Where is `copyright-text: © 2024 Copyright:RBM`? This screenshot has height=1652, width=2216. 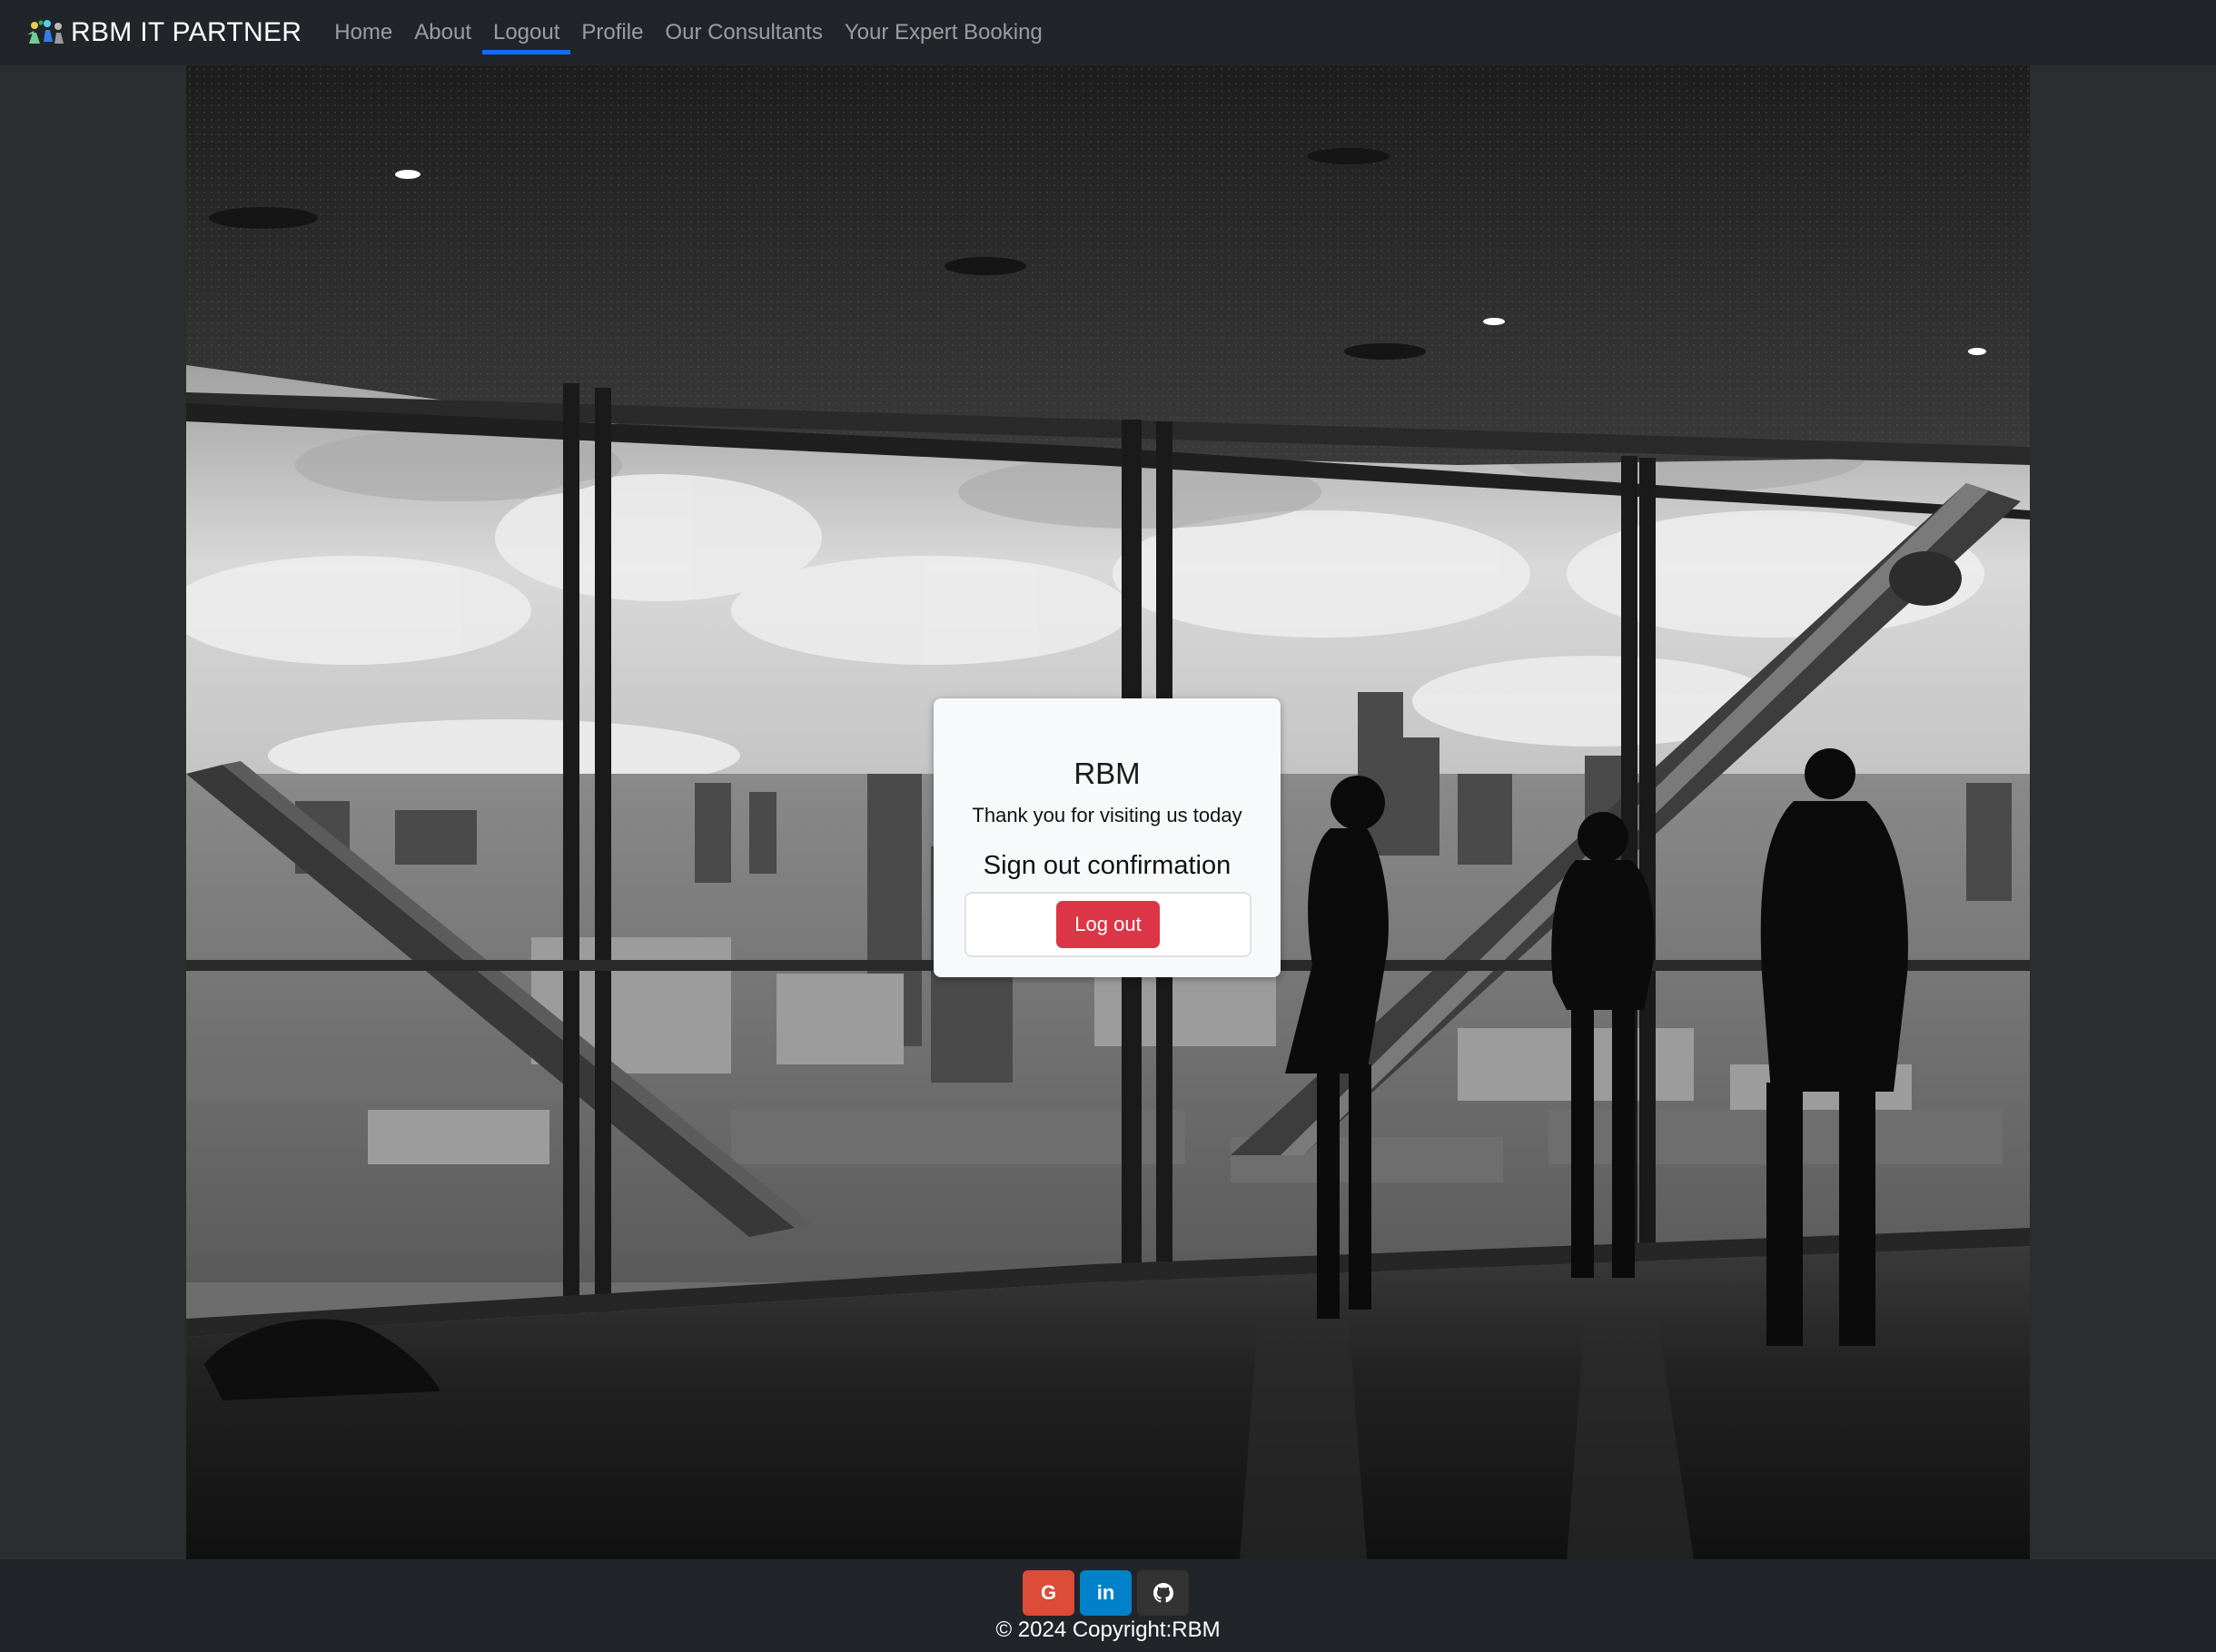 copyright-text: © 2024 Copyright:RBM is located at coordinates (1108, 1629).